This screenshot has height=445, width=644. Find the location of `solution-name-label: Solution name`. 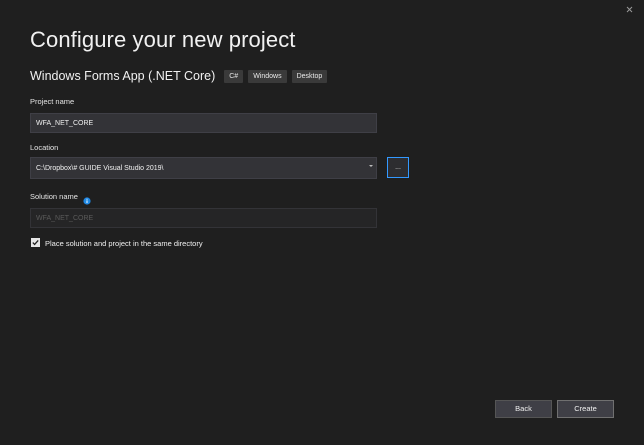

solution-name-label: Solution name is located at coordinates (54, 196).